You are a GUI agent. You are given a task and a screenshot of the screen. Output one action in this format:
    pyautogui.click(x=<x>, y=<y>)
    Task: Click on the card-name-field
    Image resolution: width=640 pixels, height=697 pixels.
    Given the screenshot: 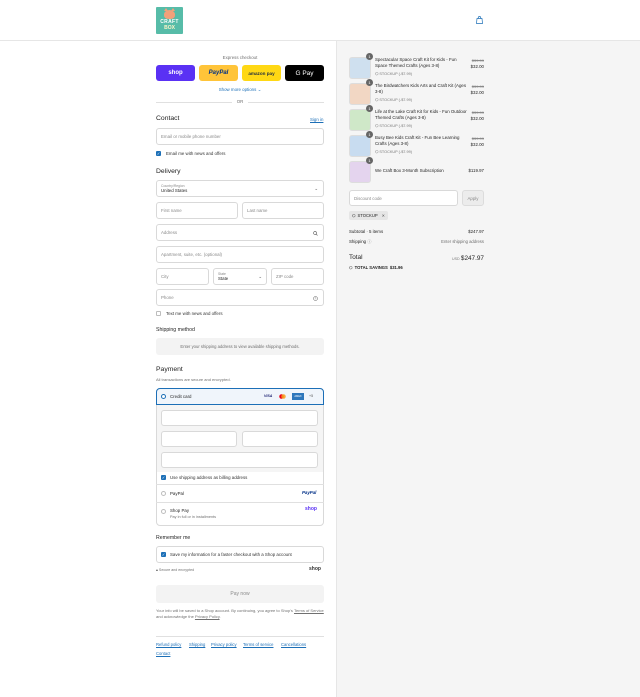 What is the action you would take?
    pyautogui.click(x=239, y=460)
    